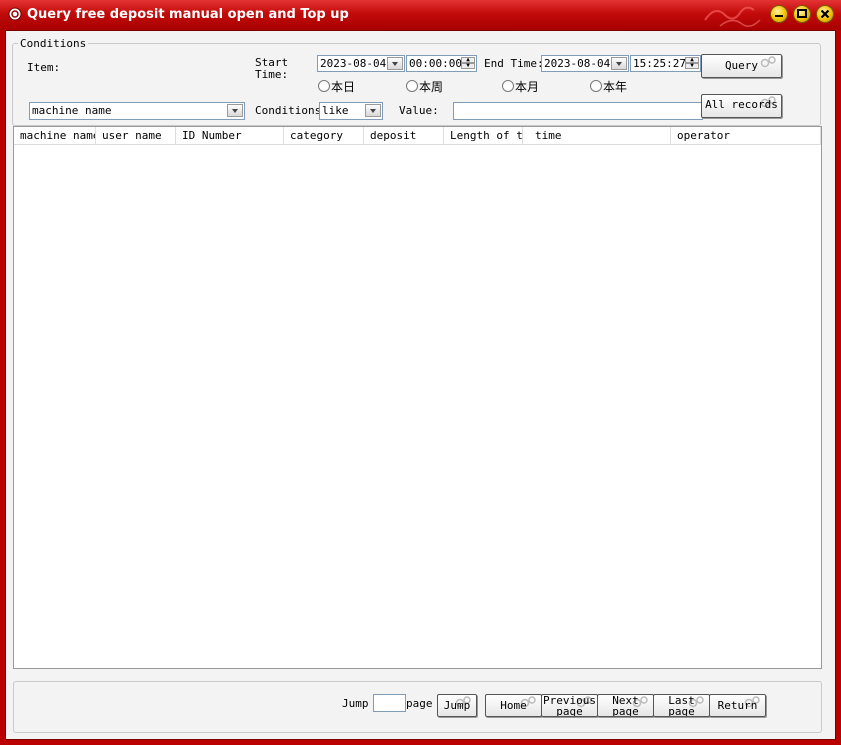 The image size is (841, 745). I want to click on next-page-button-label: Next page, so click(625, 705).